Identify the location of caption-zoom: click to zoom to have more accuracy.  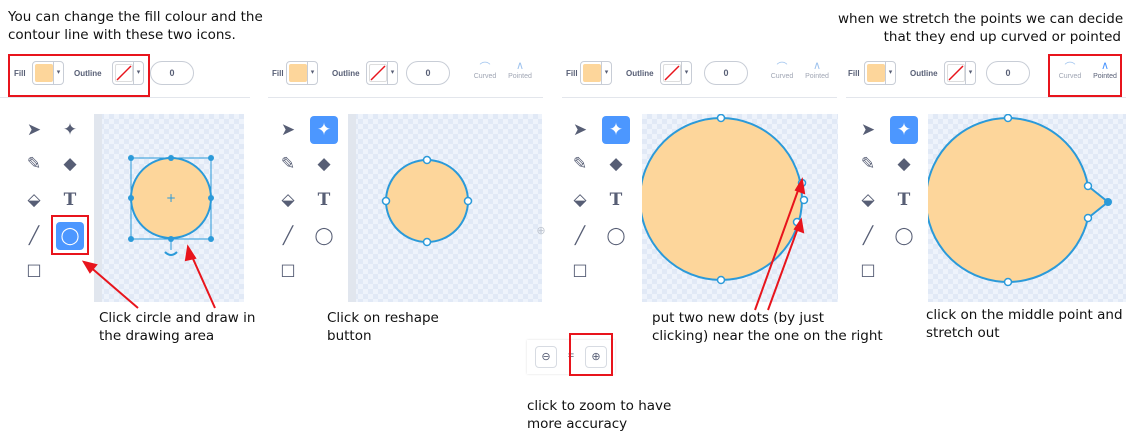
(599, 415).